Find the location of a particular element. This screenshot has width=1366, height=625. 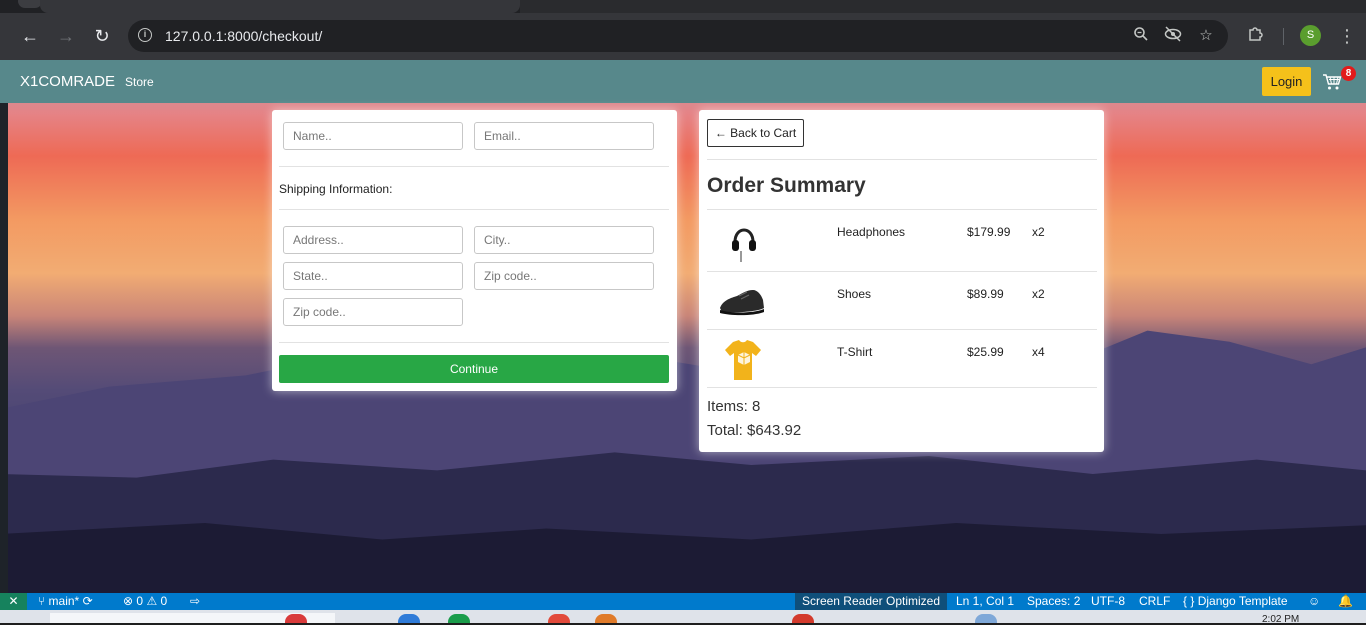

language-mode: { } Django Template is located at coordinates (1235, 601).